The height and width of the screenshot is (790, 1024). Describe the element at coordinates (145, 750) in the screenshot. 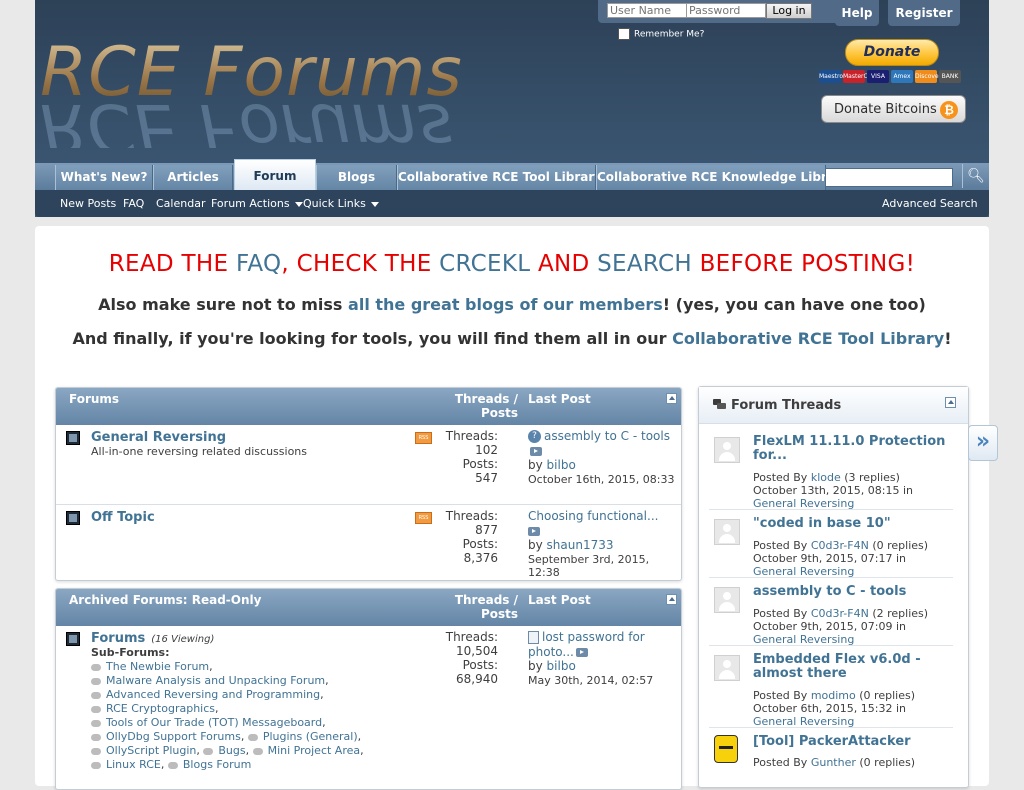

I see `subforum-link: OllyScript Plugin,` at that location.